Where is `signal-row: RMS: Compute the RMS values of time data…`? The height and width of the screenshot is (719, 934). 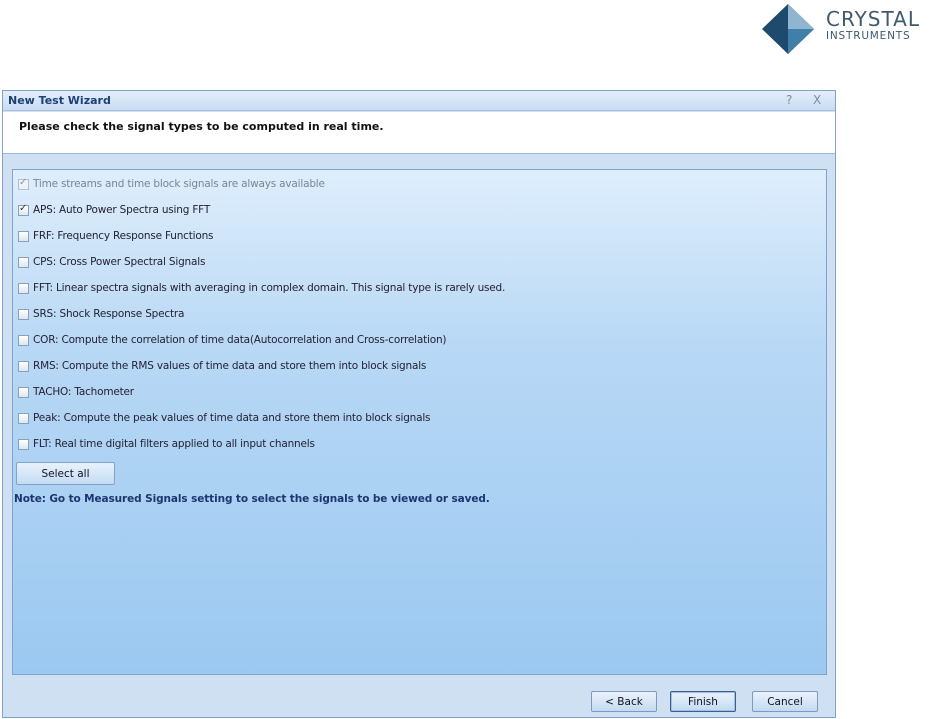
signal-row: RMS: Compute the RMS values of time data… is located at coordinates (222, 366).